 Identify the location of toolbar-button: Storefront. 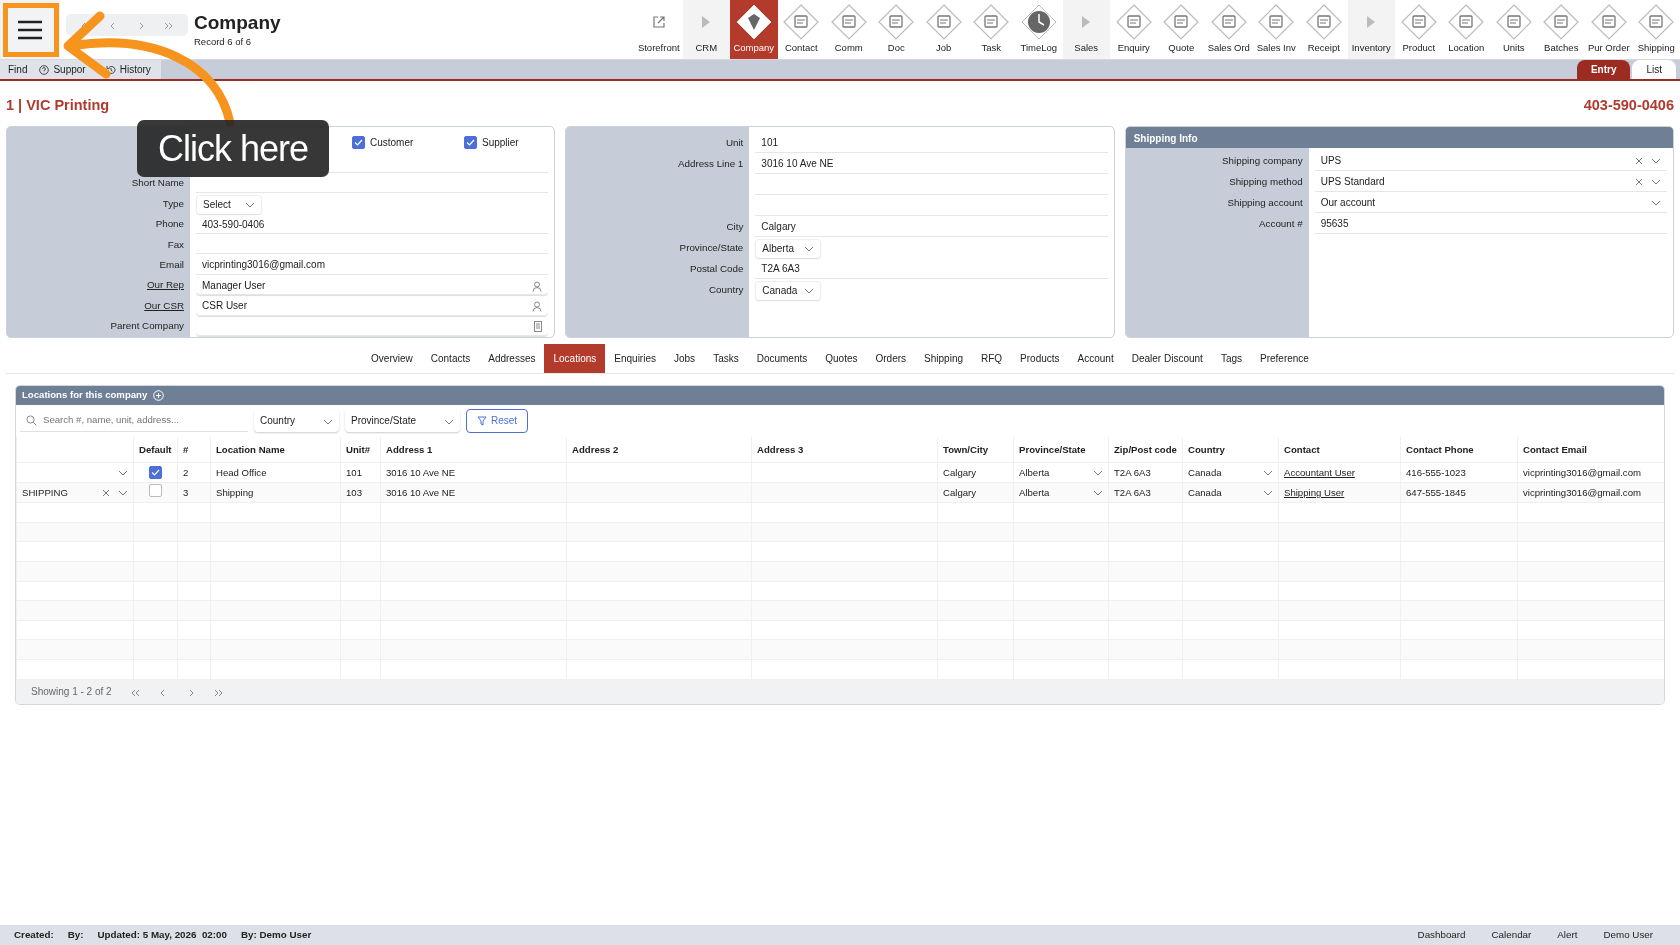
(659, 29).